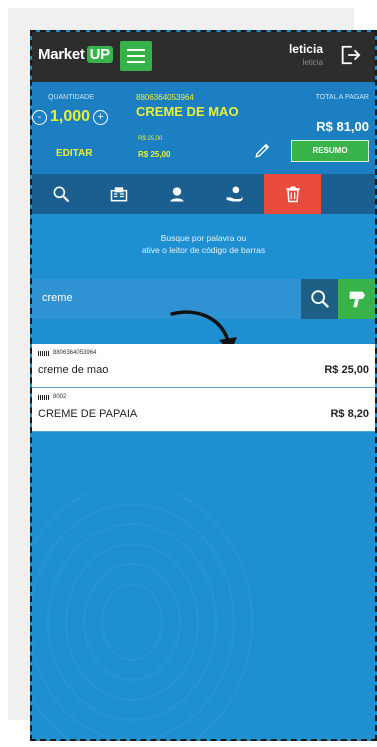 Image resolution: width=377 pixels, height=747 pixels. I want to click on magnifier-icon, so click(319, 299).